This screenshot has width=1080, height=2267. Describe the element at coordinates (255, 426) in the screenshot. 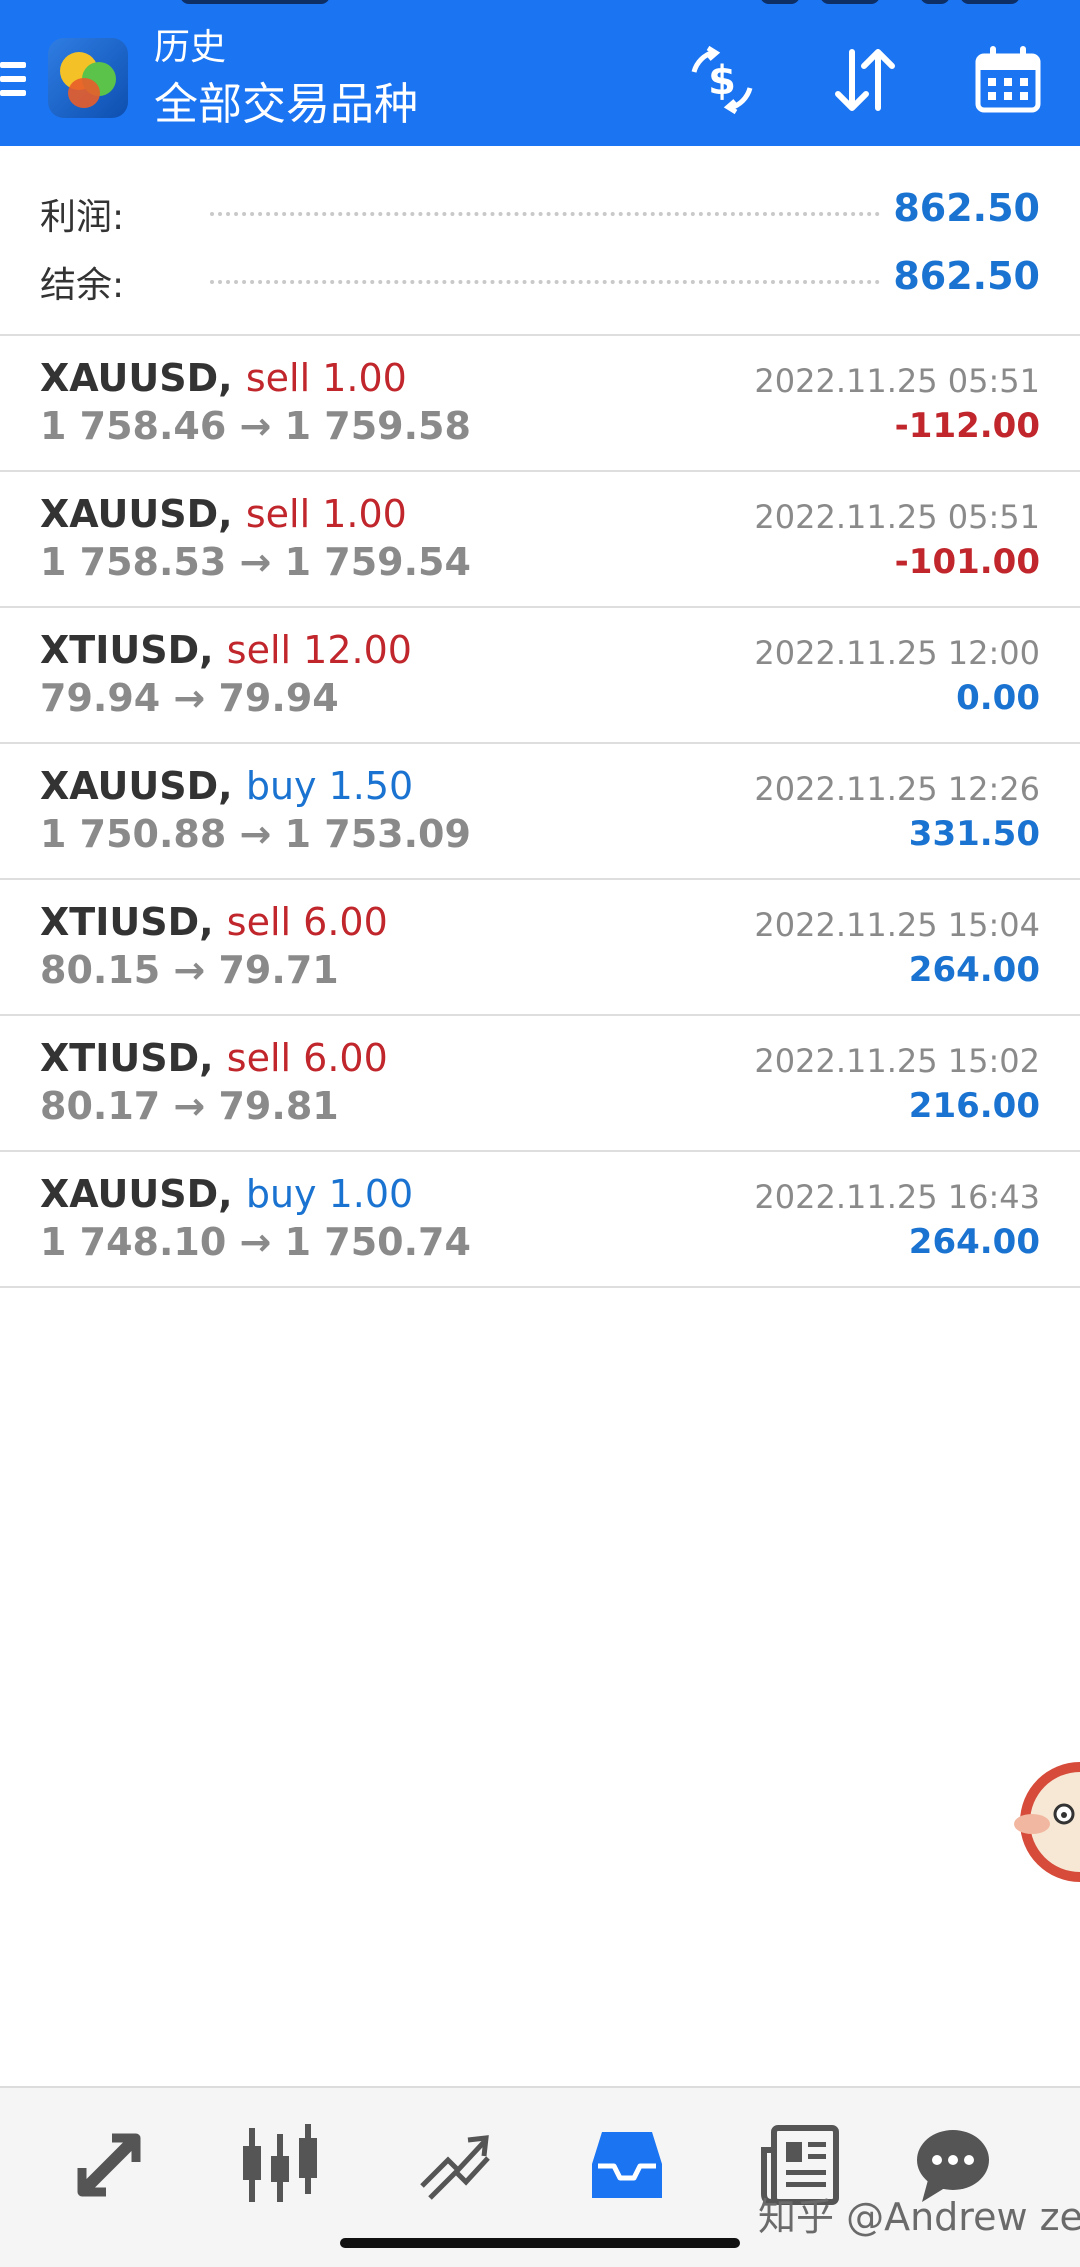

I see `trade-prices: 1 758.46 → 1 759.58` at that location.